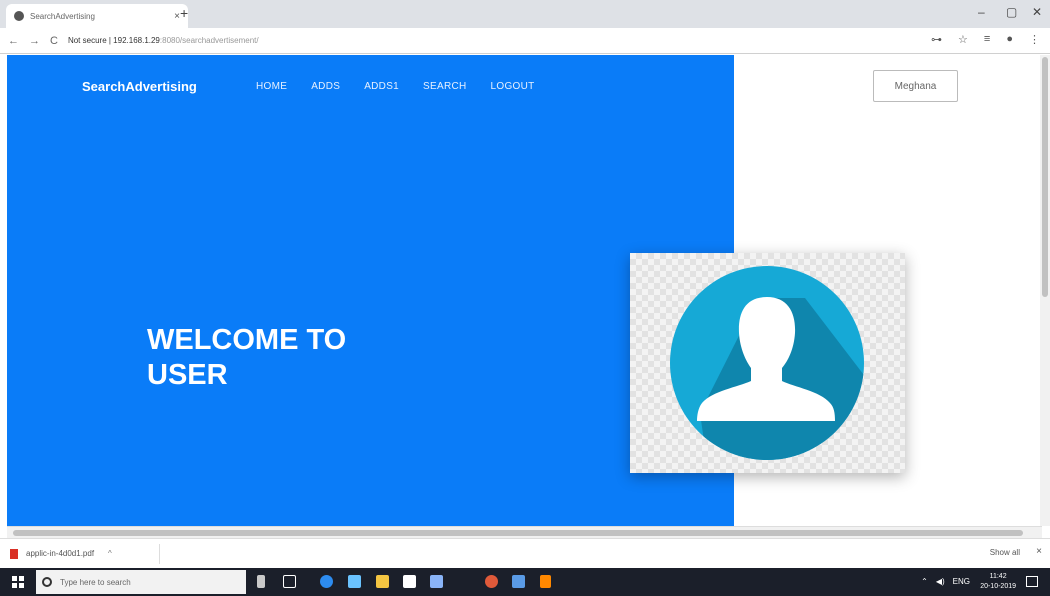 The height and width of the screenshot is (596, 1050). Describe the element at coordinates (981, 12) in the screenshot. I see `minimize-button: –` at that location.